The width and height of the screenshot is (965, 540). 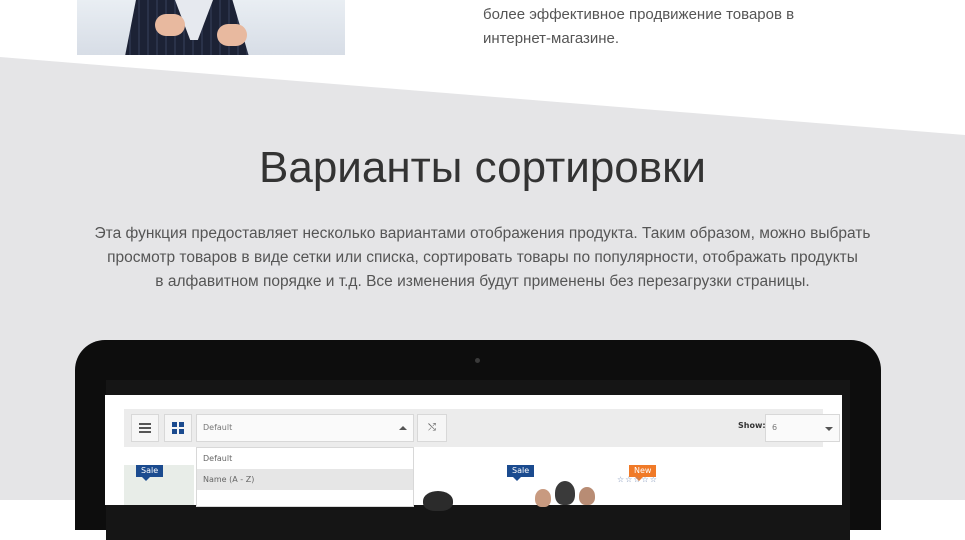 What do you see at coordinates (482, 167) in the screenshot?
I see `section-title: Варианты сортировки` at bounding box center [482, 167].